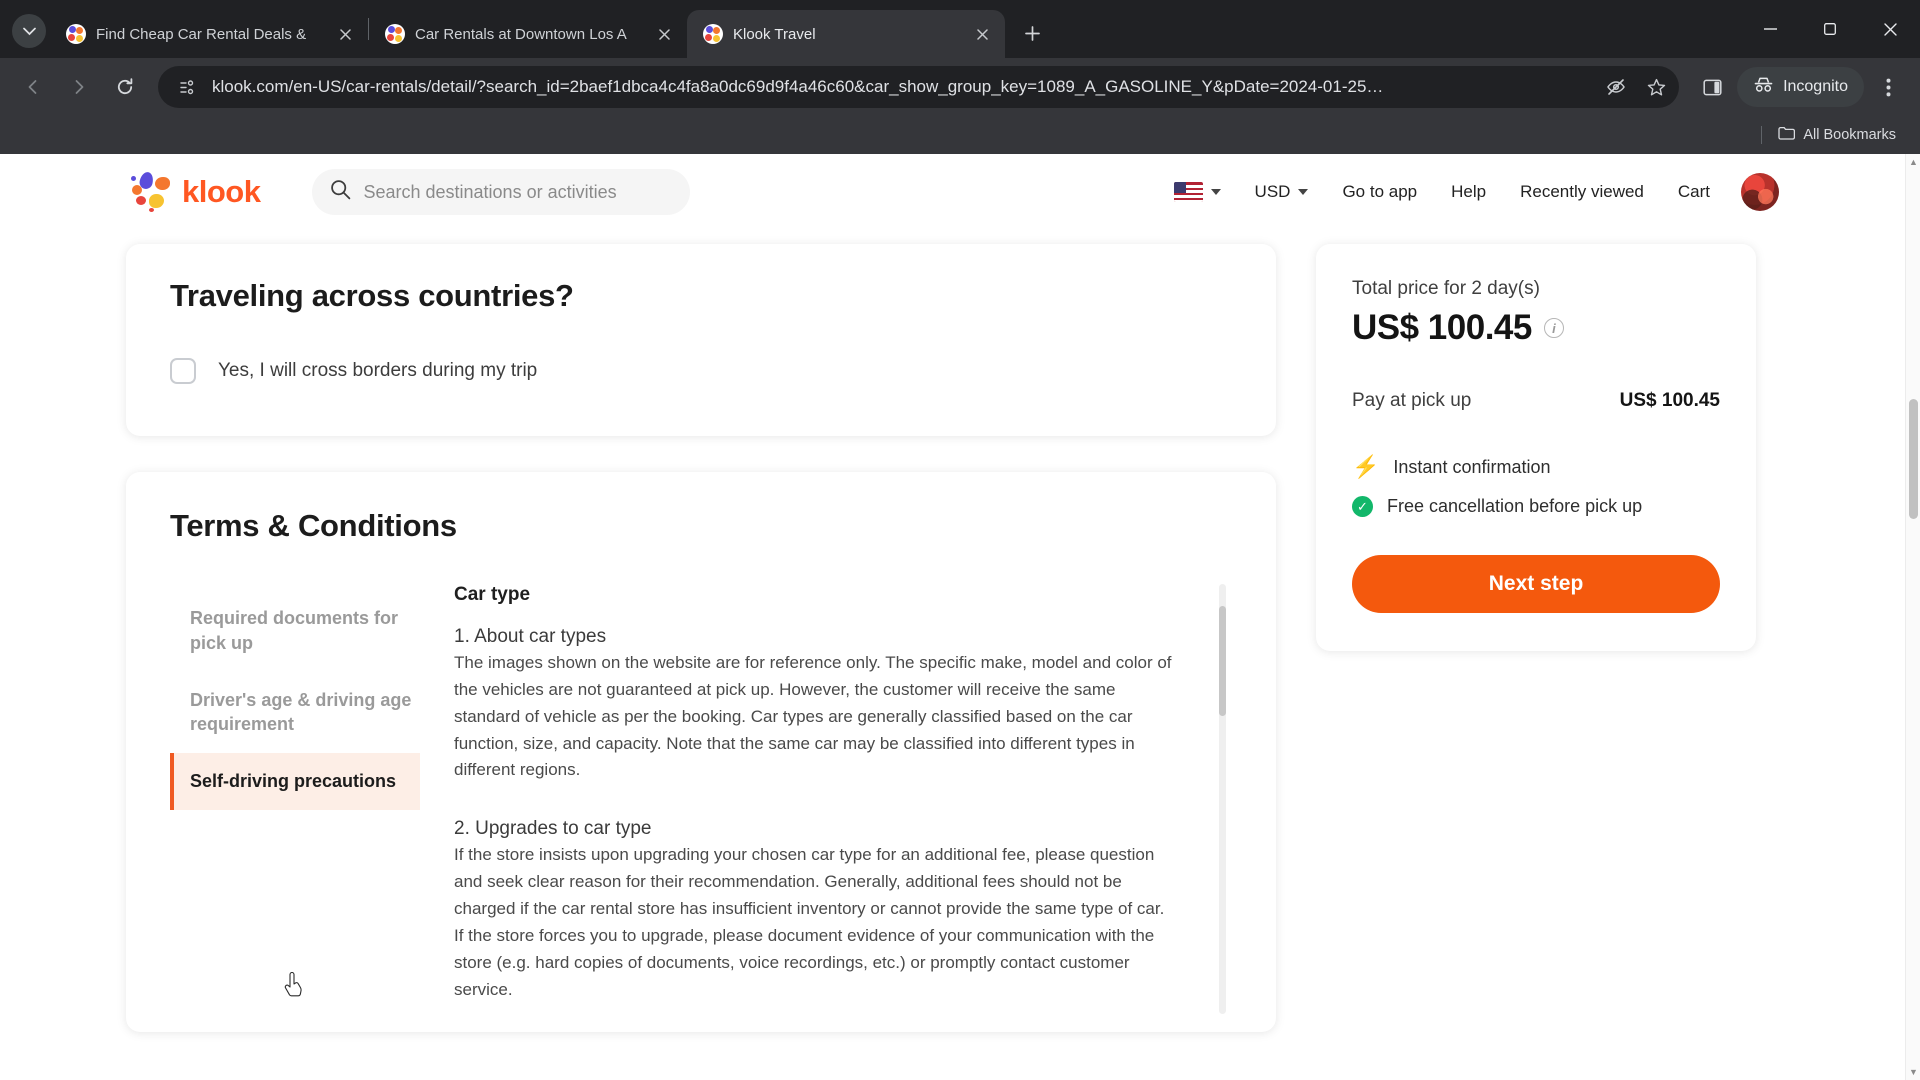 The width and height of the screenshot is (1920, 1080). I want to click on terms-nav-item-required-documents: Required documents for pick up, so click(295, 631).